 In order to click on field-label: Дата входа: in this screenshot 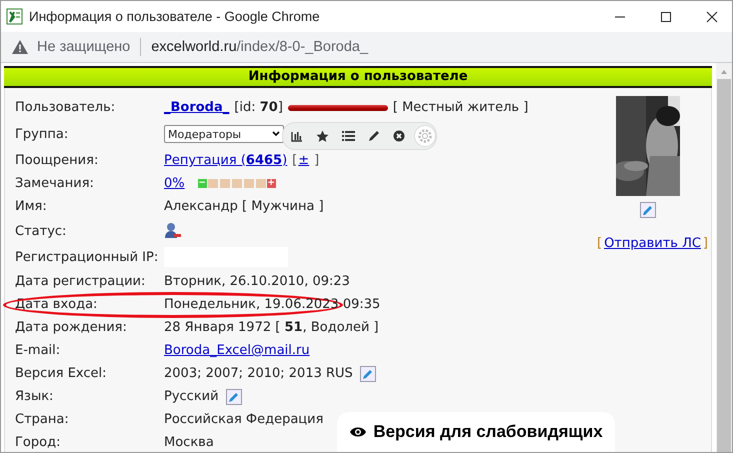, I will do `click(56, 304)`.